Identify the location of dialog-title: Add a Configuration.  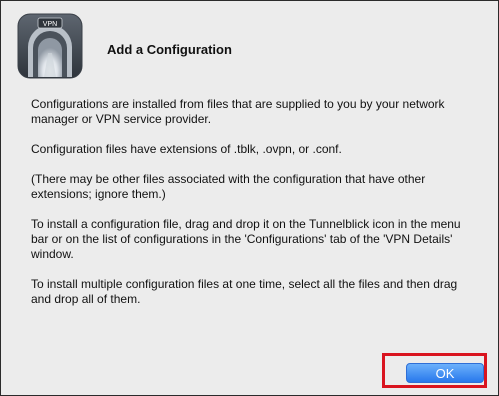
(169, 49).